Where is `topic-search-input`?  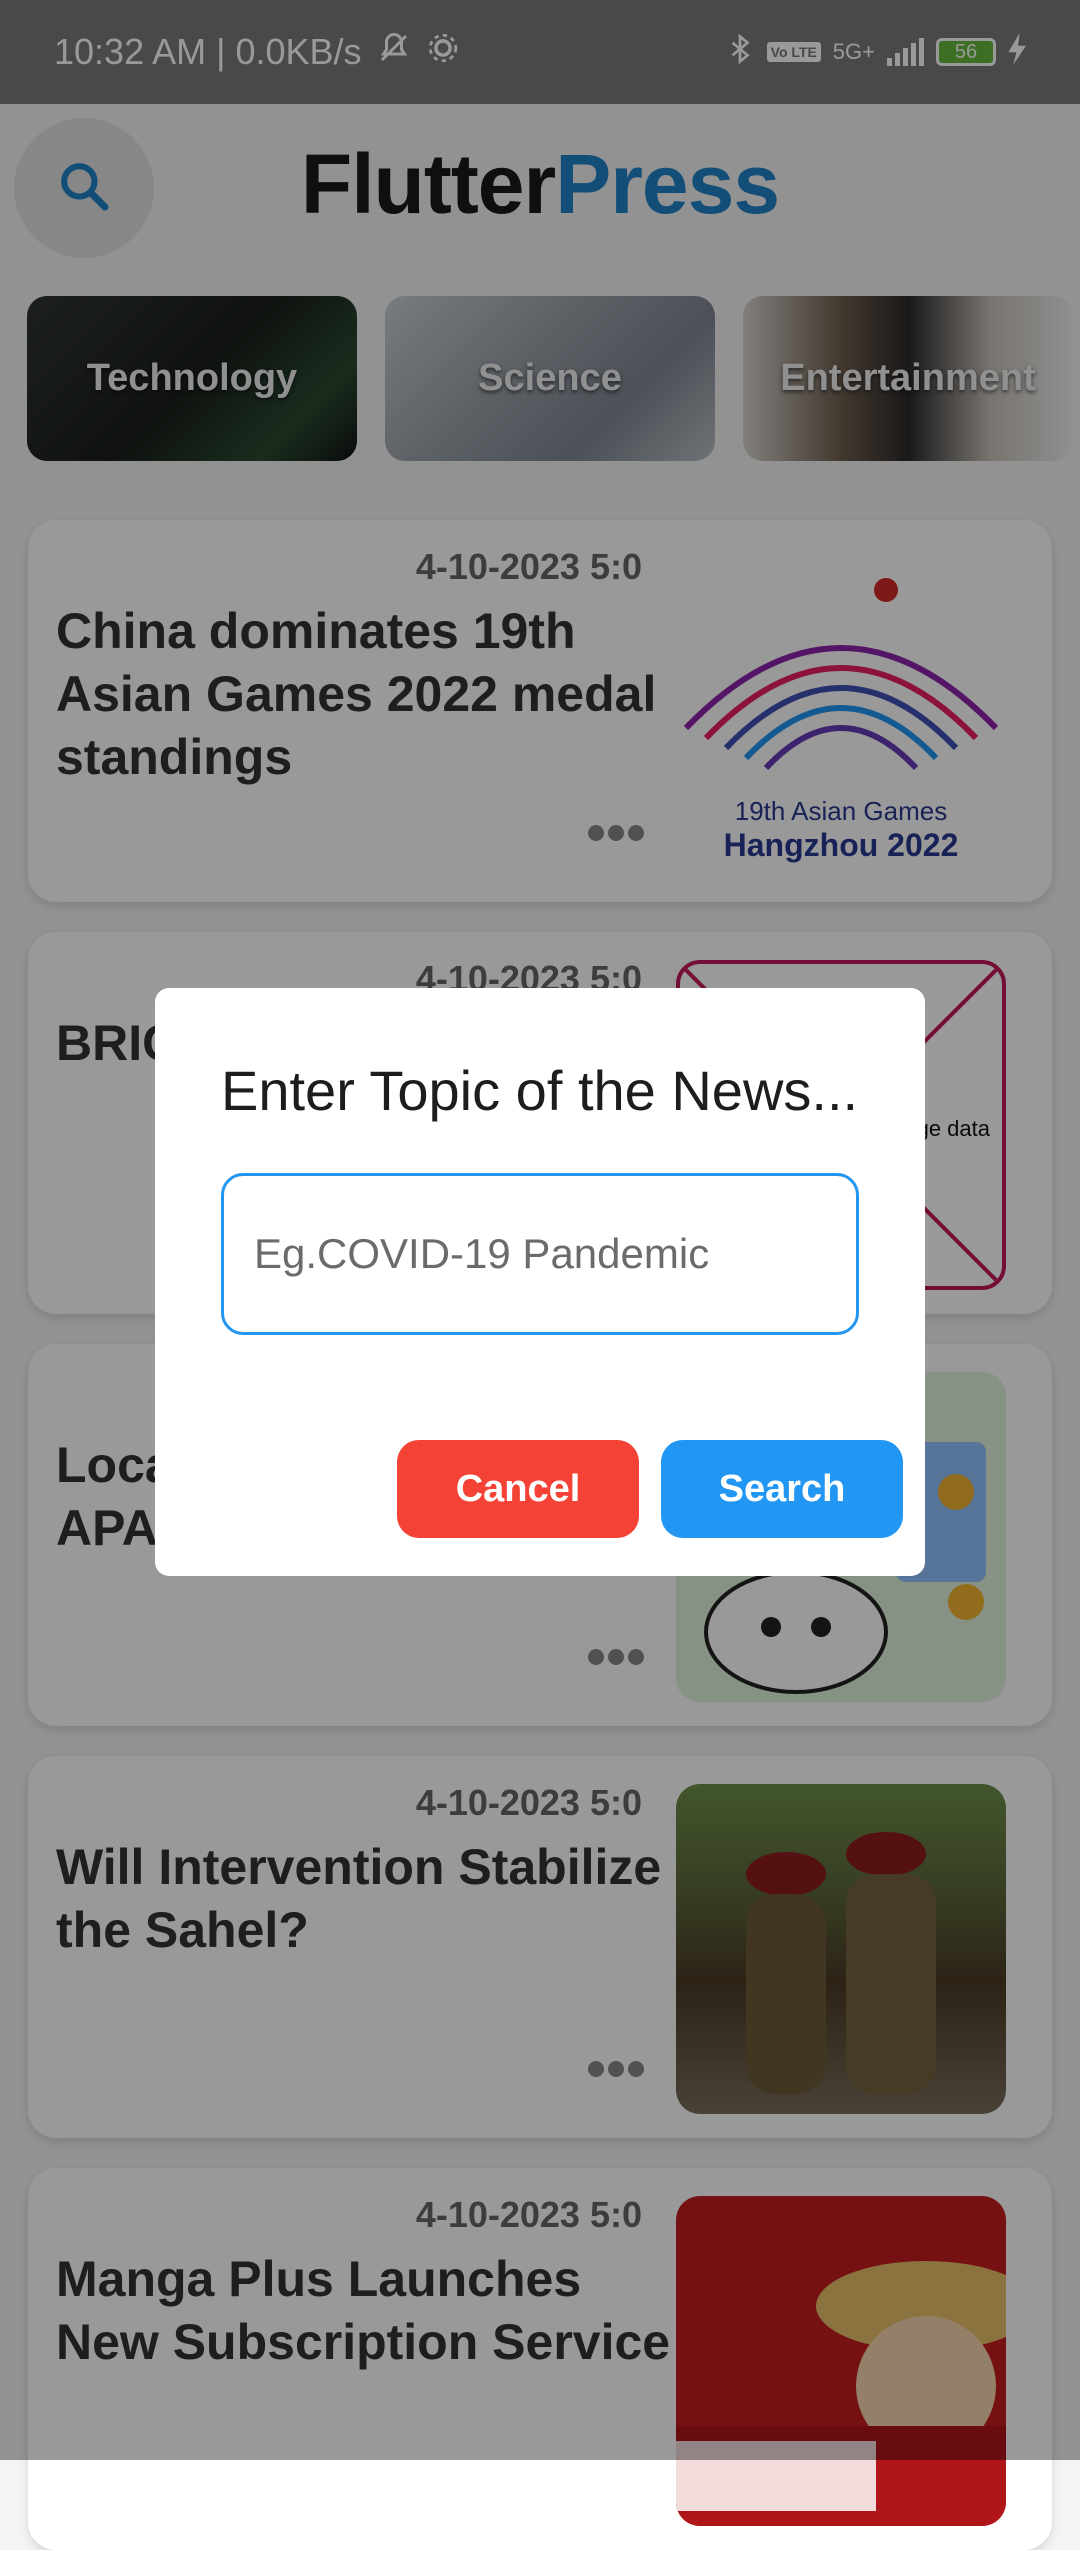 topic-search-input is located at coordinates (540, 1254).